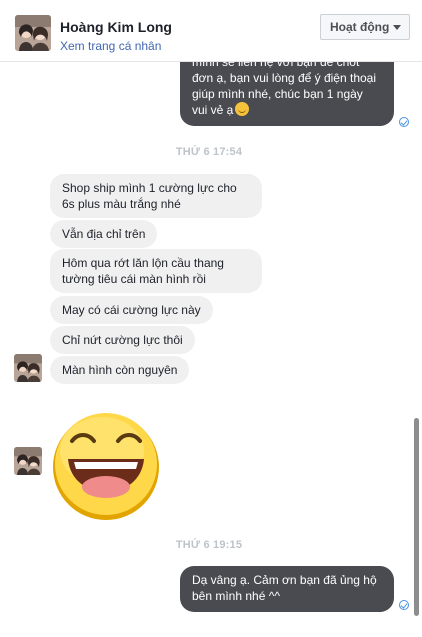  I want to click on message-text: May có cái cường lực này, so click(131, 310).